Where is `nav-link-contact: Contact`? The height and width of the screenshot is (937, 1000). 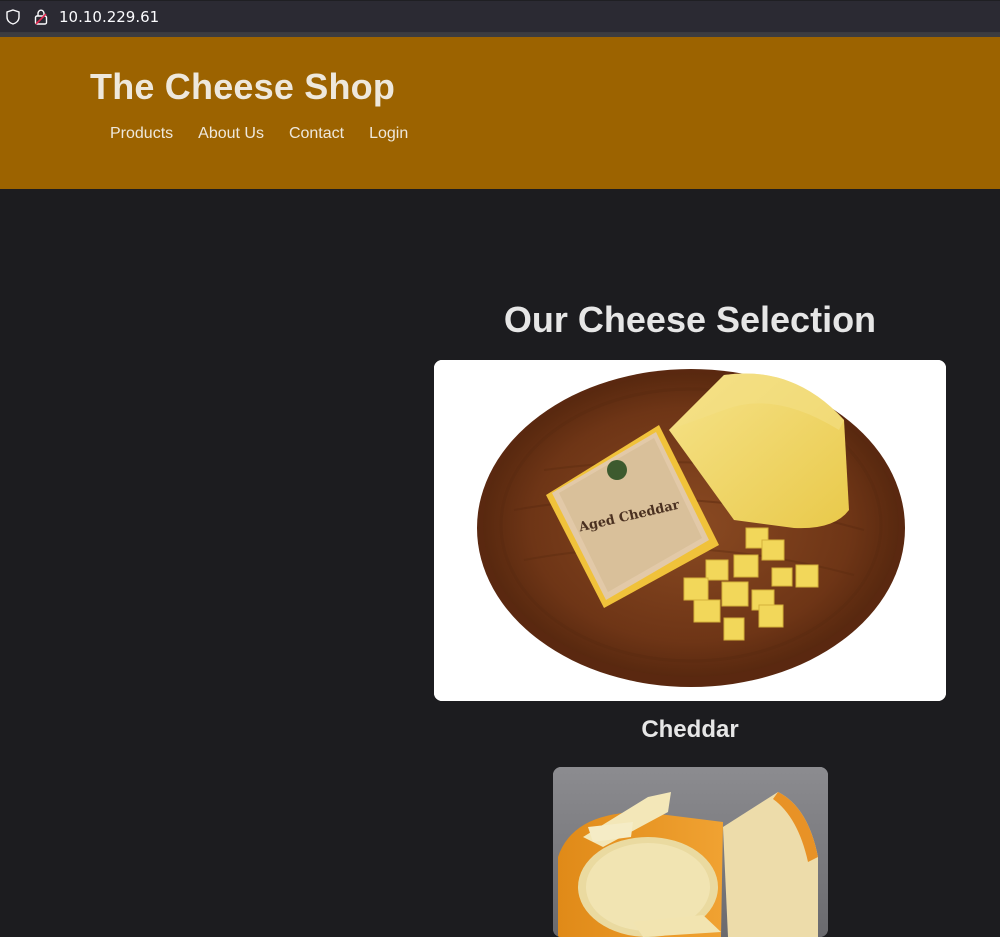
nav-link-contact: Contact is located at coordinates (316, 134).